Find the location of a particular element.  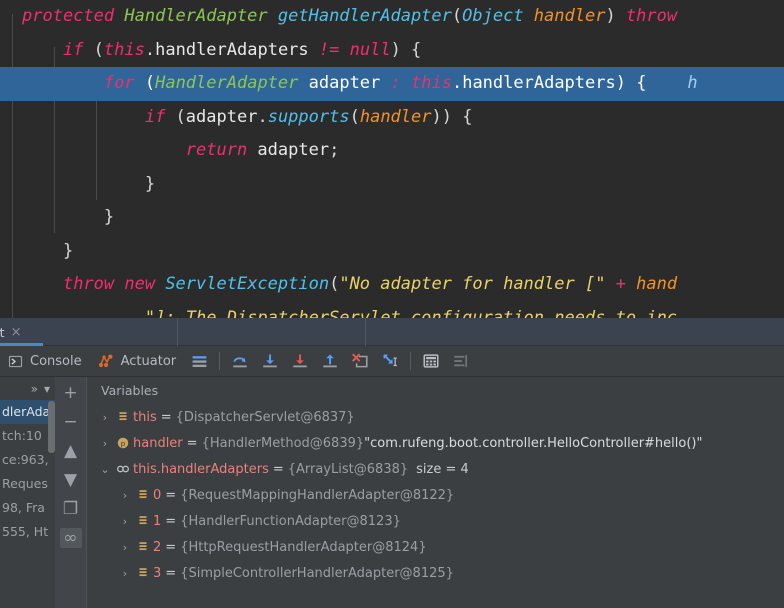

debug-toolbar: Console Actuator is located at coordinates (392, 361).